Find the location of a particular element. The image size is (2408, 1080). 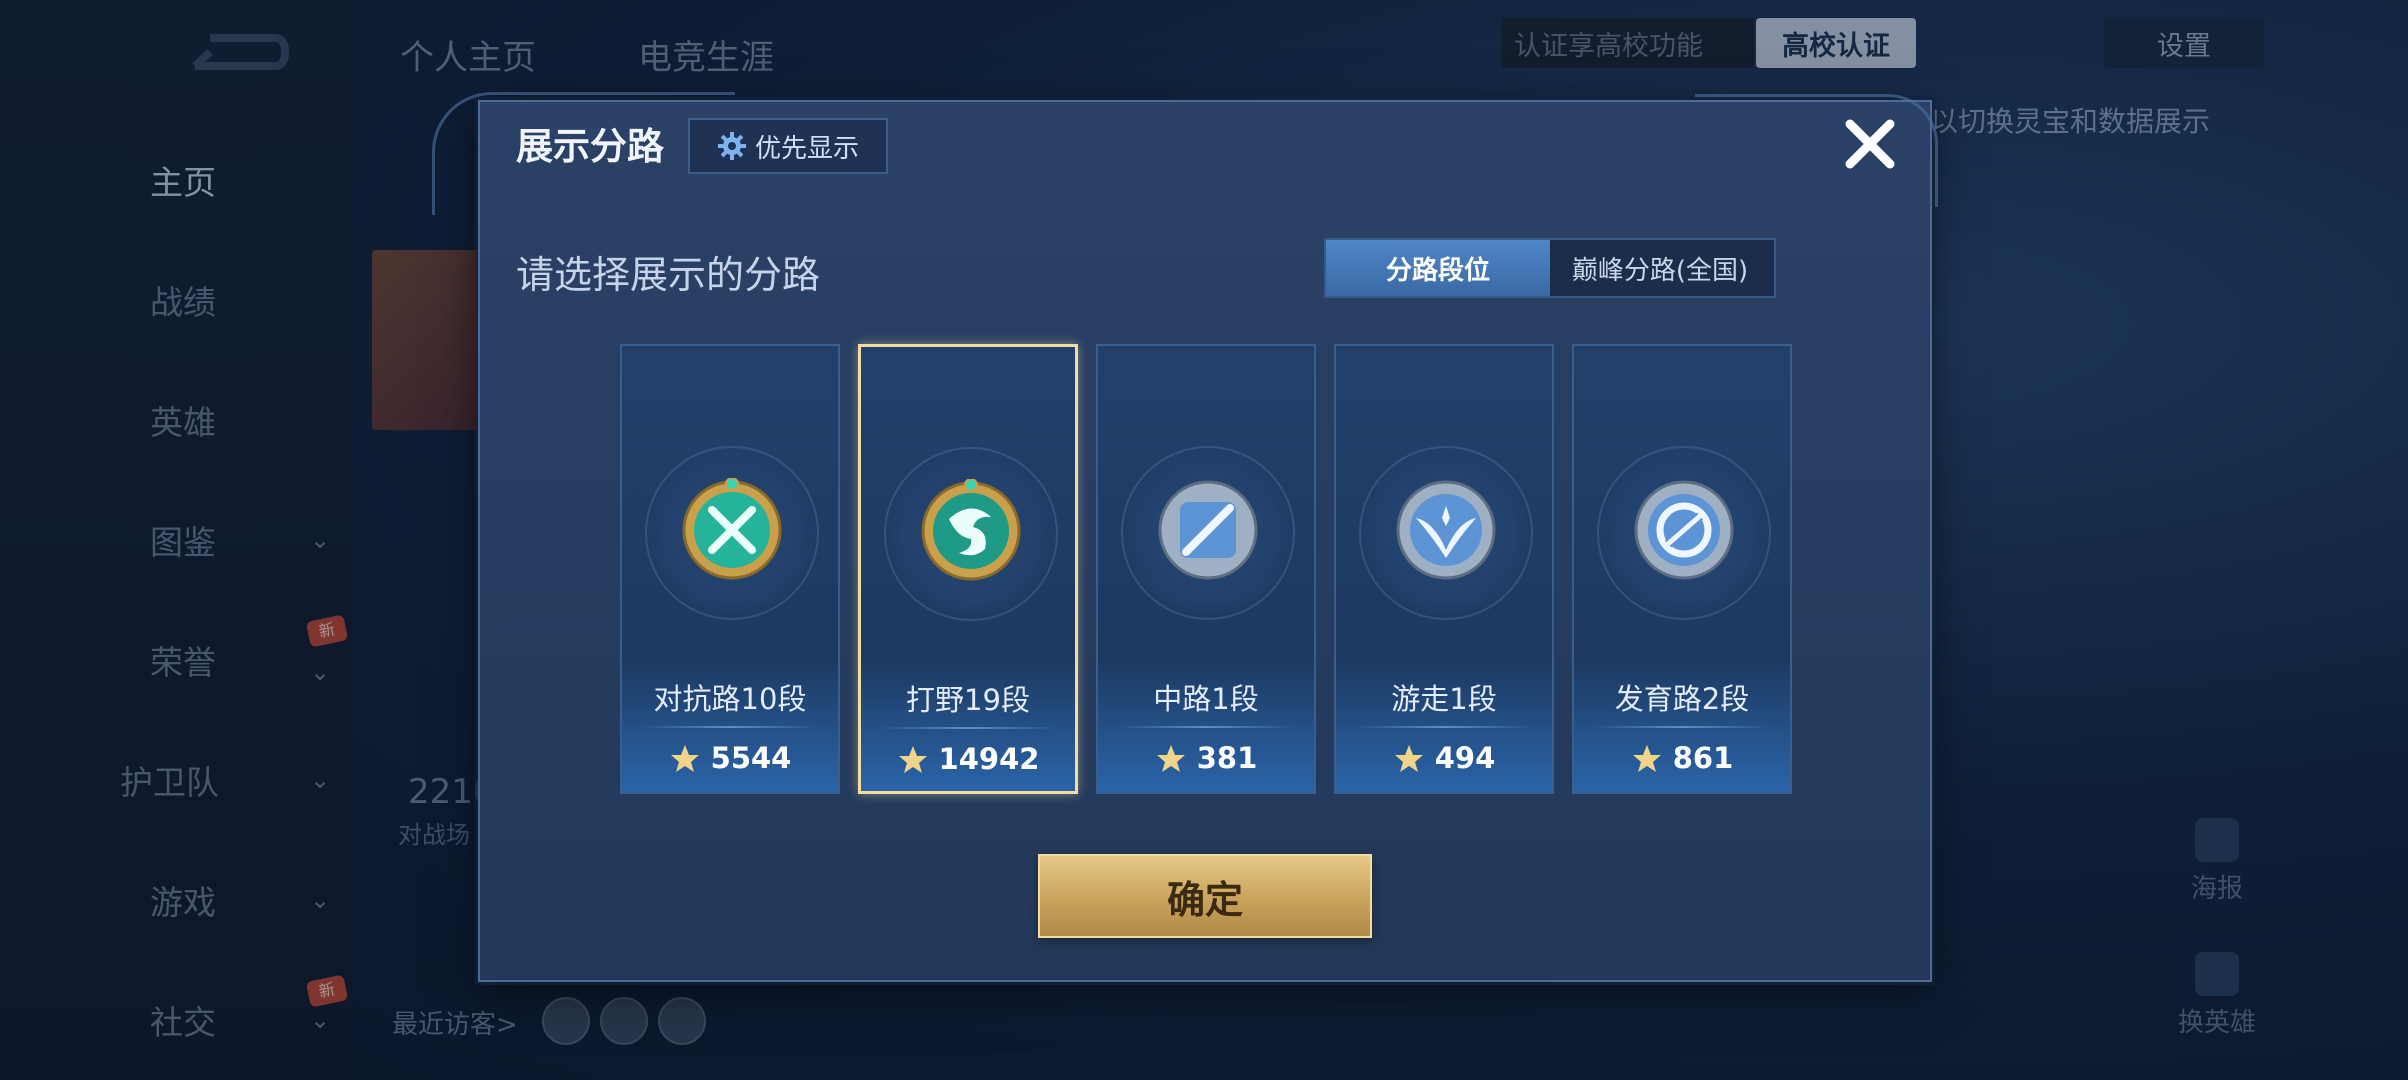

mid-lane-emblem-icon is located at coordinates (1208, 530).